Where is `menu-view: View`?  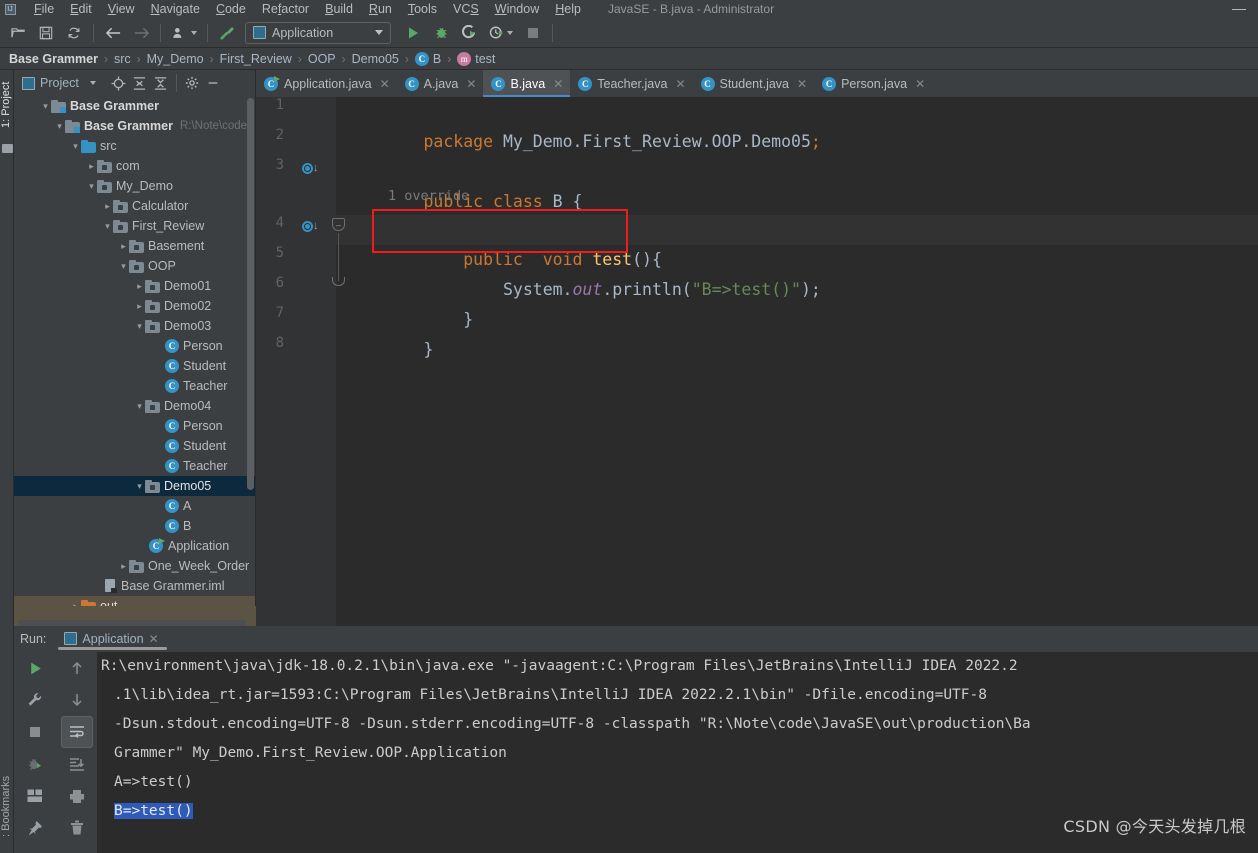 menu-view: View is located at coordinates (121, 9).